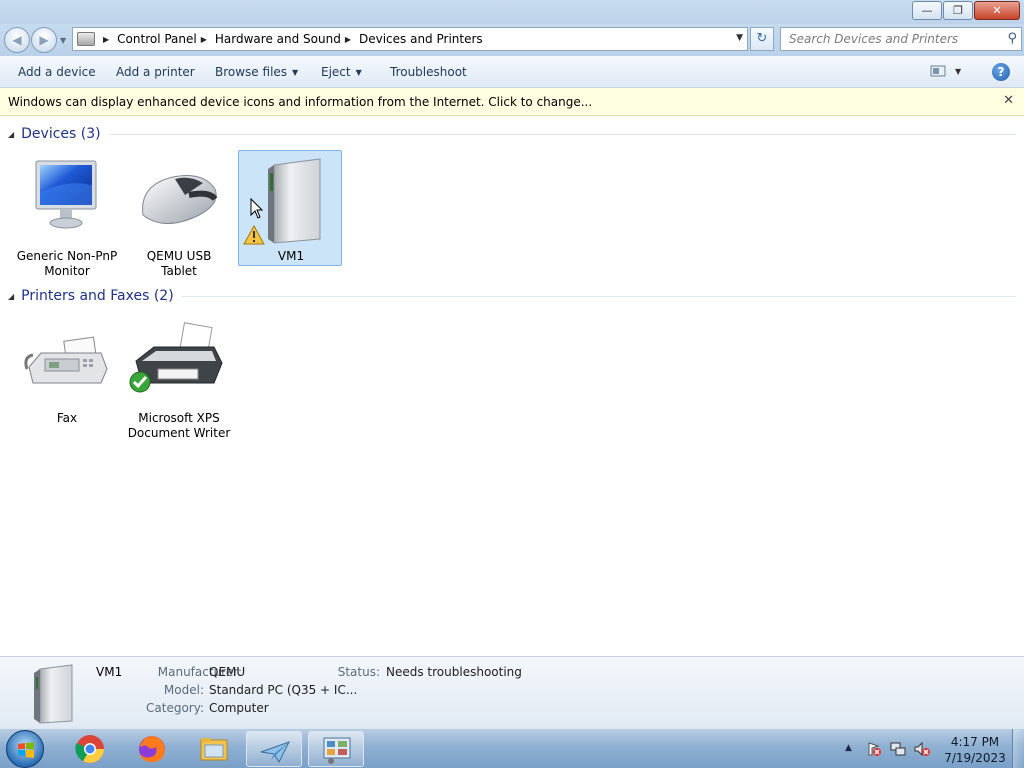  I want to click on start-button, so click(25, 749).